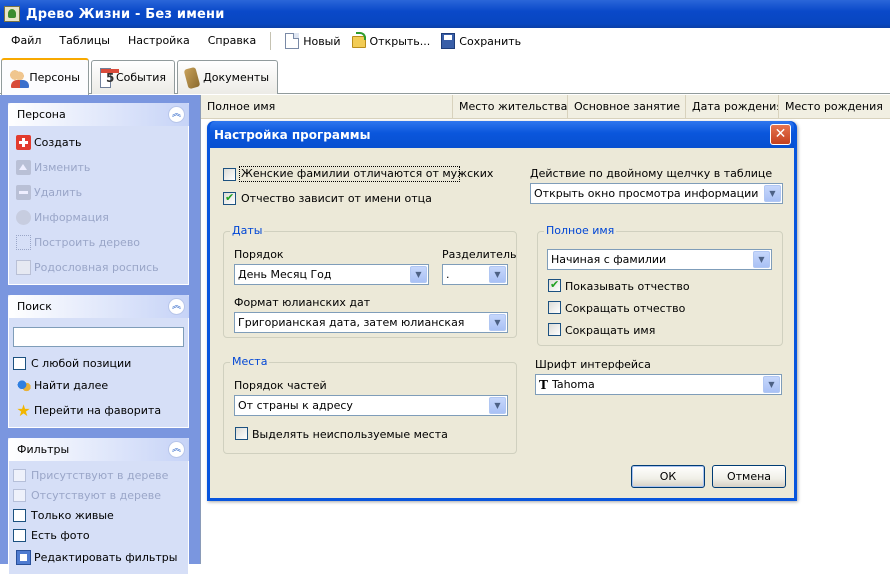 Image resolution: width=890 pixels, height=575 pixels. I want to click on interface-font-label: Шрифт интерфейса, so click(593, 364).